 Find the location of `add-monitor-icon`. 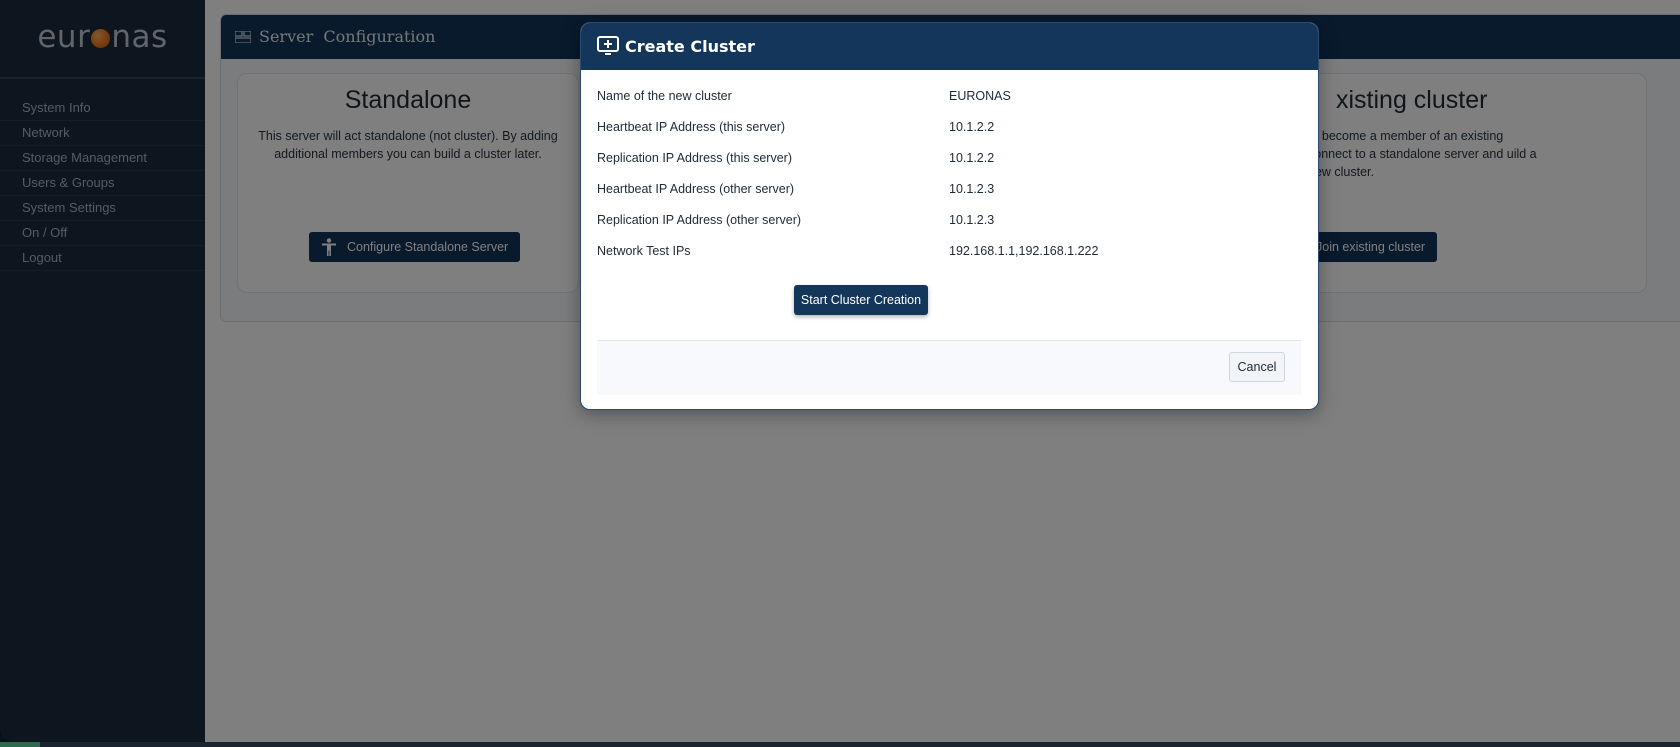

add-monitor-icon is located at coordinates (608, 45).